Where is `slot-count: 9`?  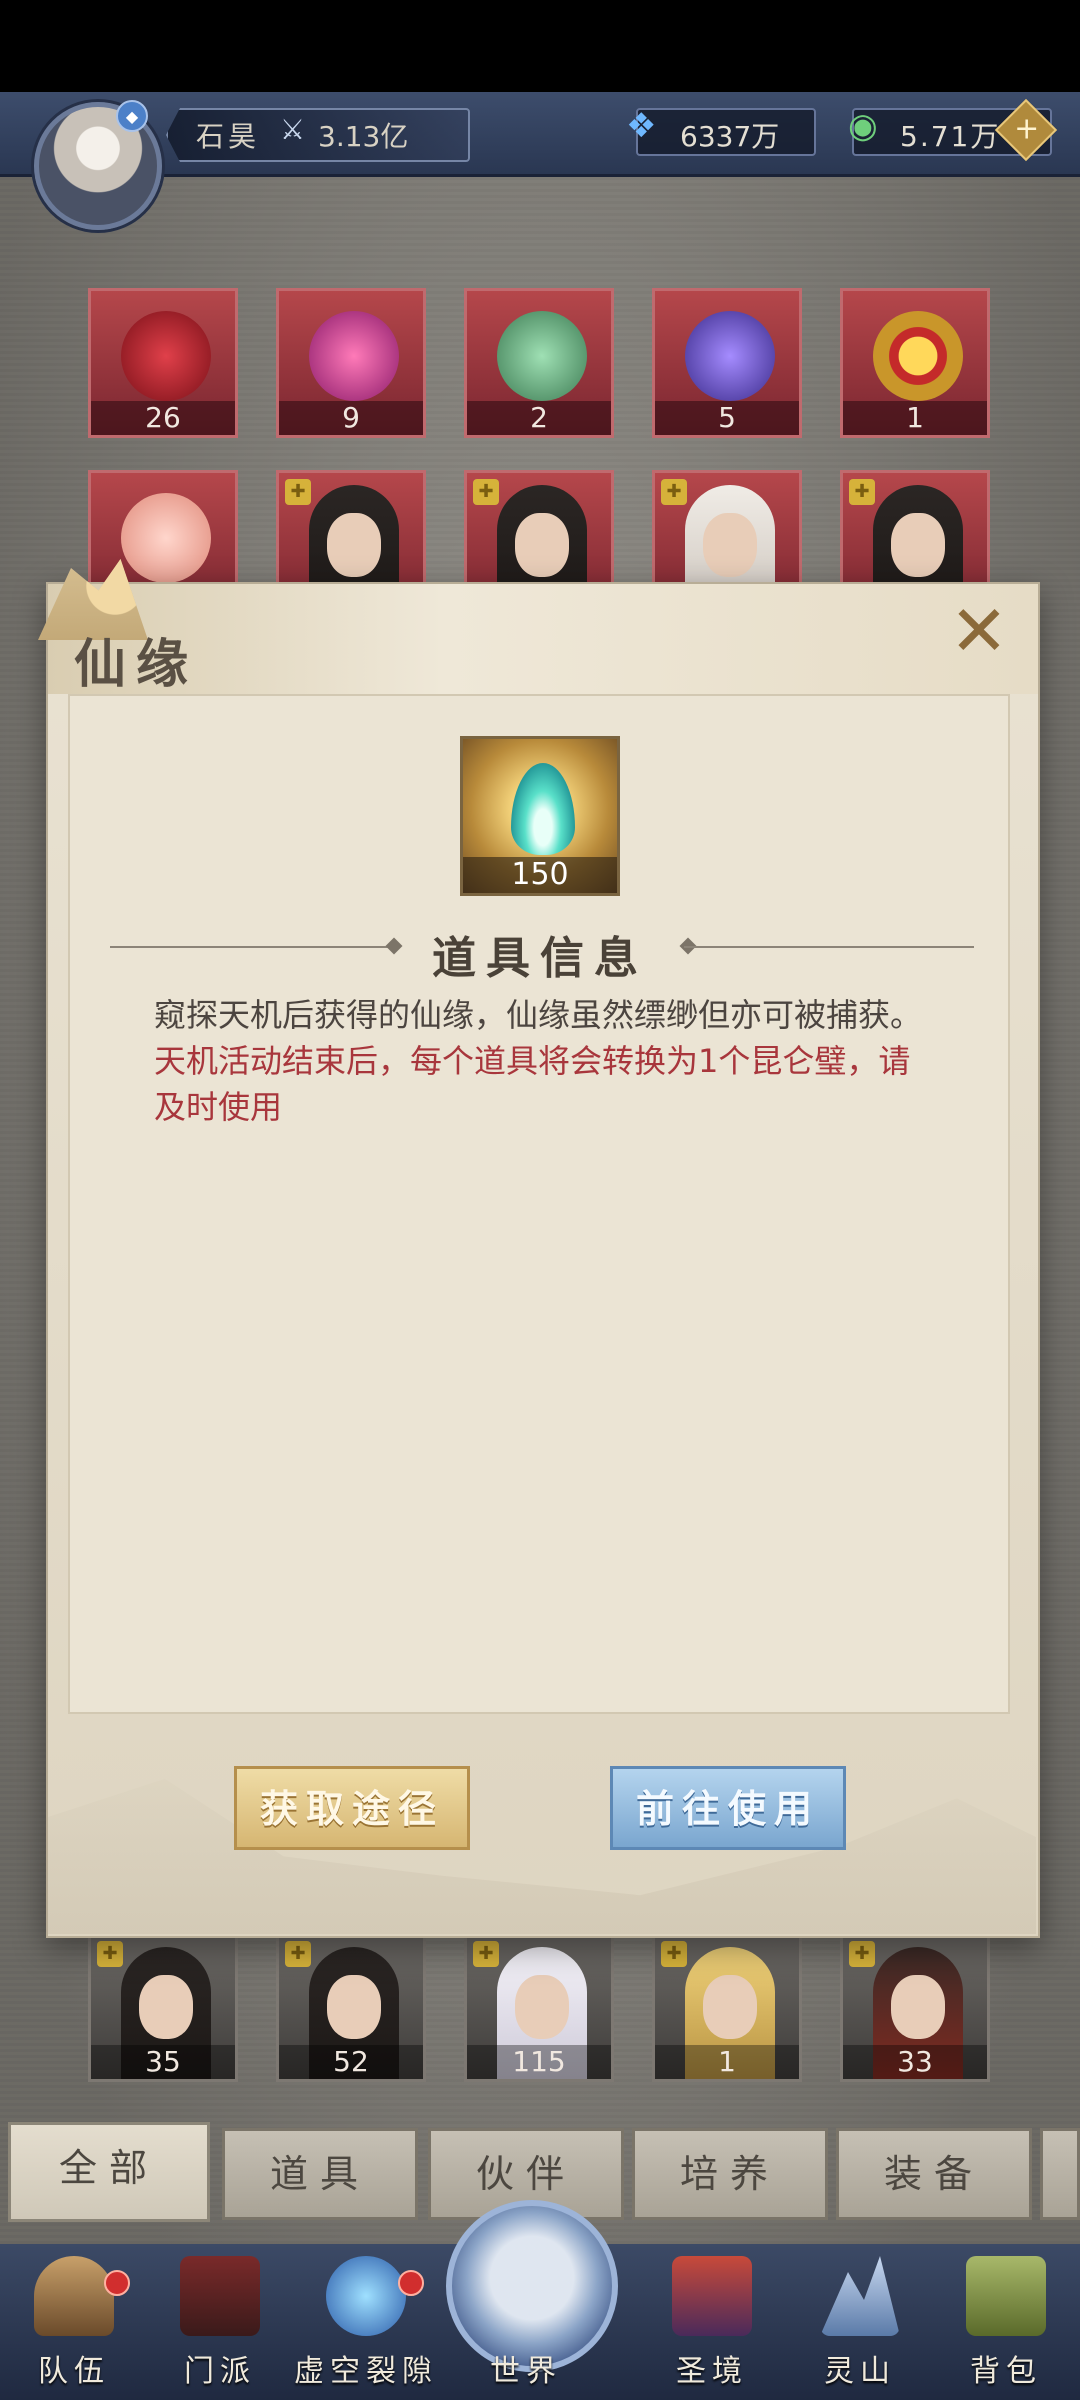
slot-count: 9 is located at coordinates (351, 418).